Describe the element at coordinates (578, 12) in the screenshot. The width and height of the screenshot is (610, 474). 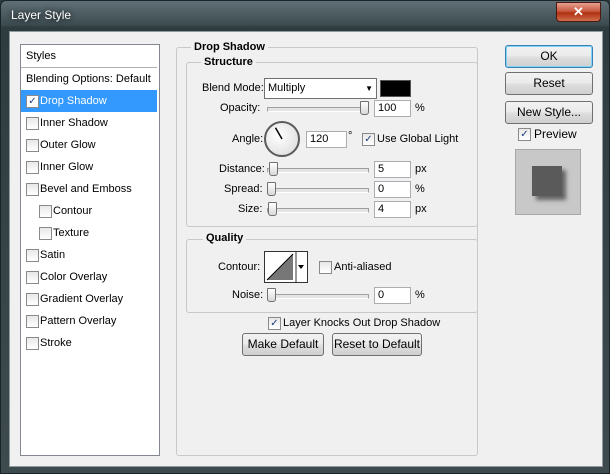
I see `close-button: ✕` at that location.